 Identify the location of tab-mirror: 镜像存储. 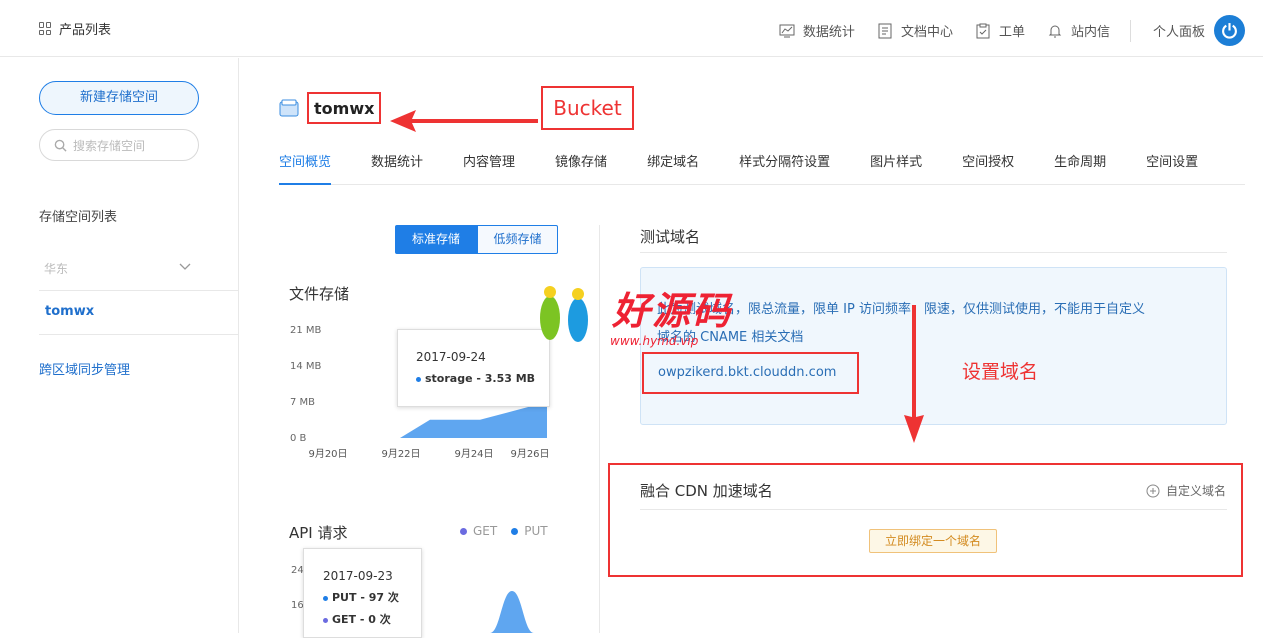
(581, 167).